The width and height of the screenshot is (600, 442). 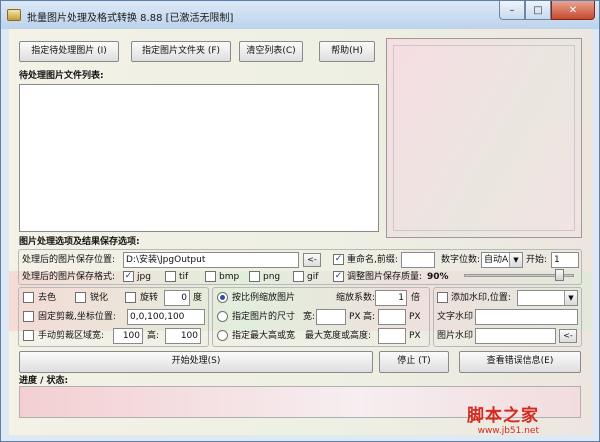 I want to click on fixed-crop-checkbox, so click(x=28, y=316).